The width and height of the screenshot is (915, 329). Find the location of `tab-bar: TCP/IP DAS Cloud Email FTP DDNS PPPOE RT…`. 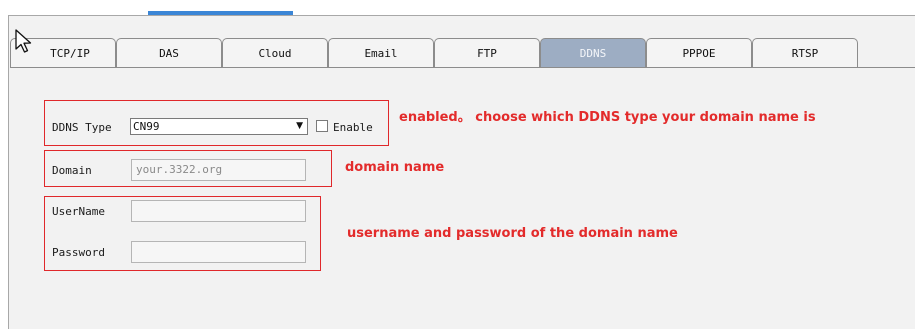

tab-bar: TCP/IP DAS Cloud Email FTP DDNS PPPOE RT… is located at coordinates (435, 53).